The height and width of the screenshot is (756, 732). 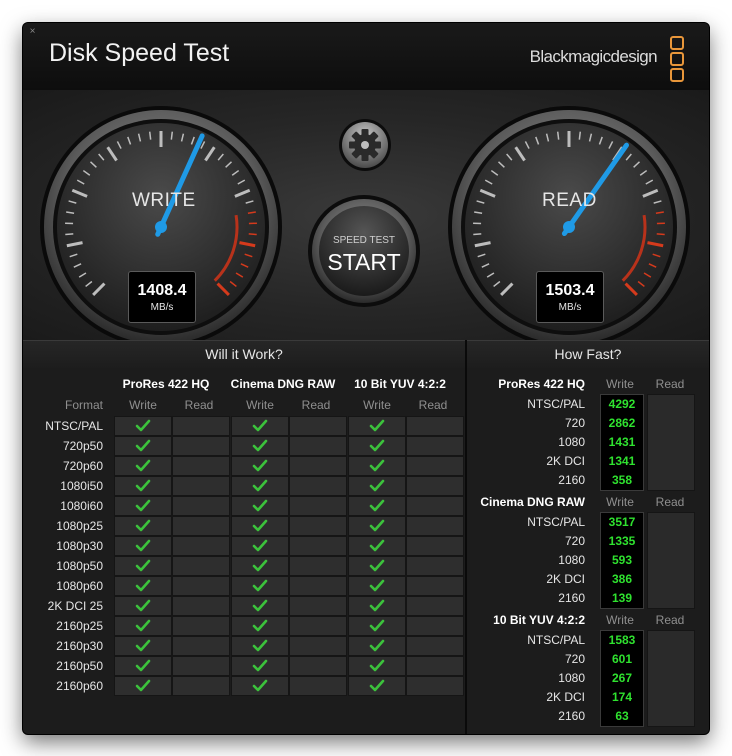 I want to click on brand-logo, so click(x=677, y=60).